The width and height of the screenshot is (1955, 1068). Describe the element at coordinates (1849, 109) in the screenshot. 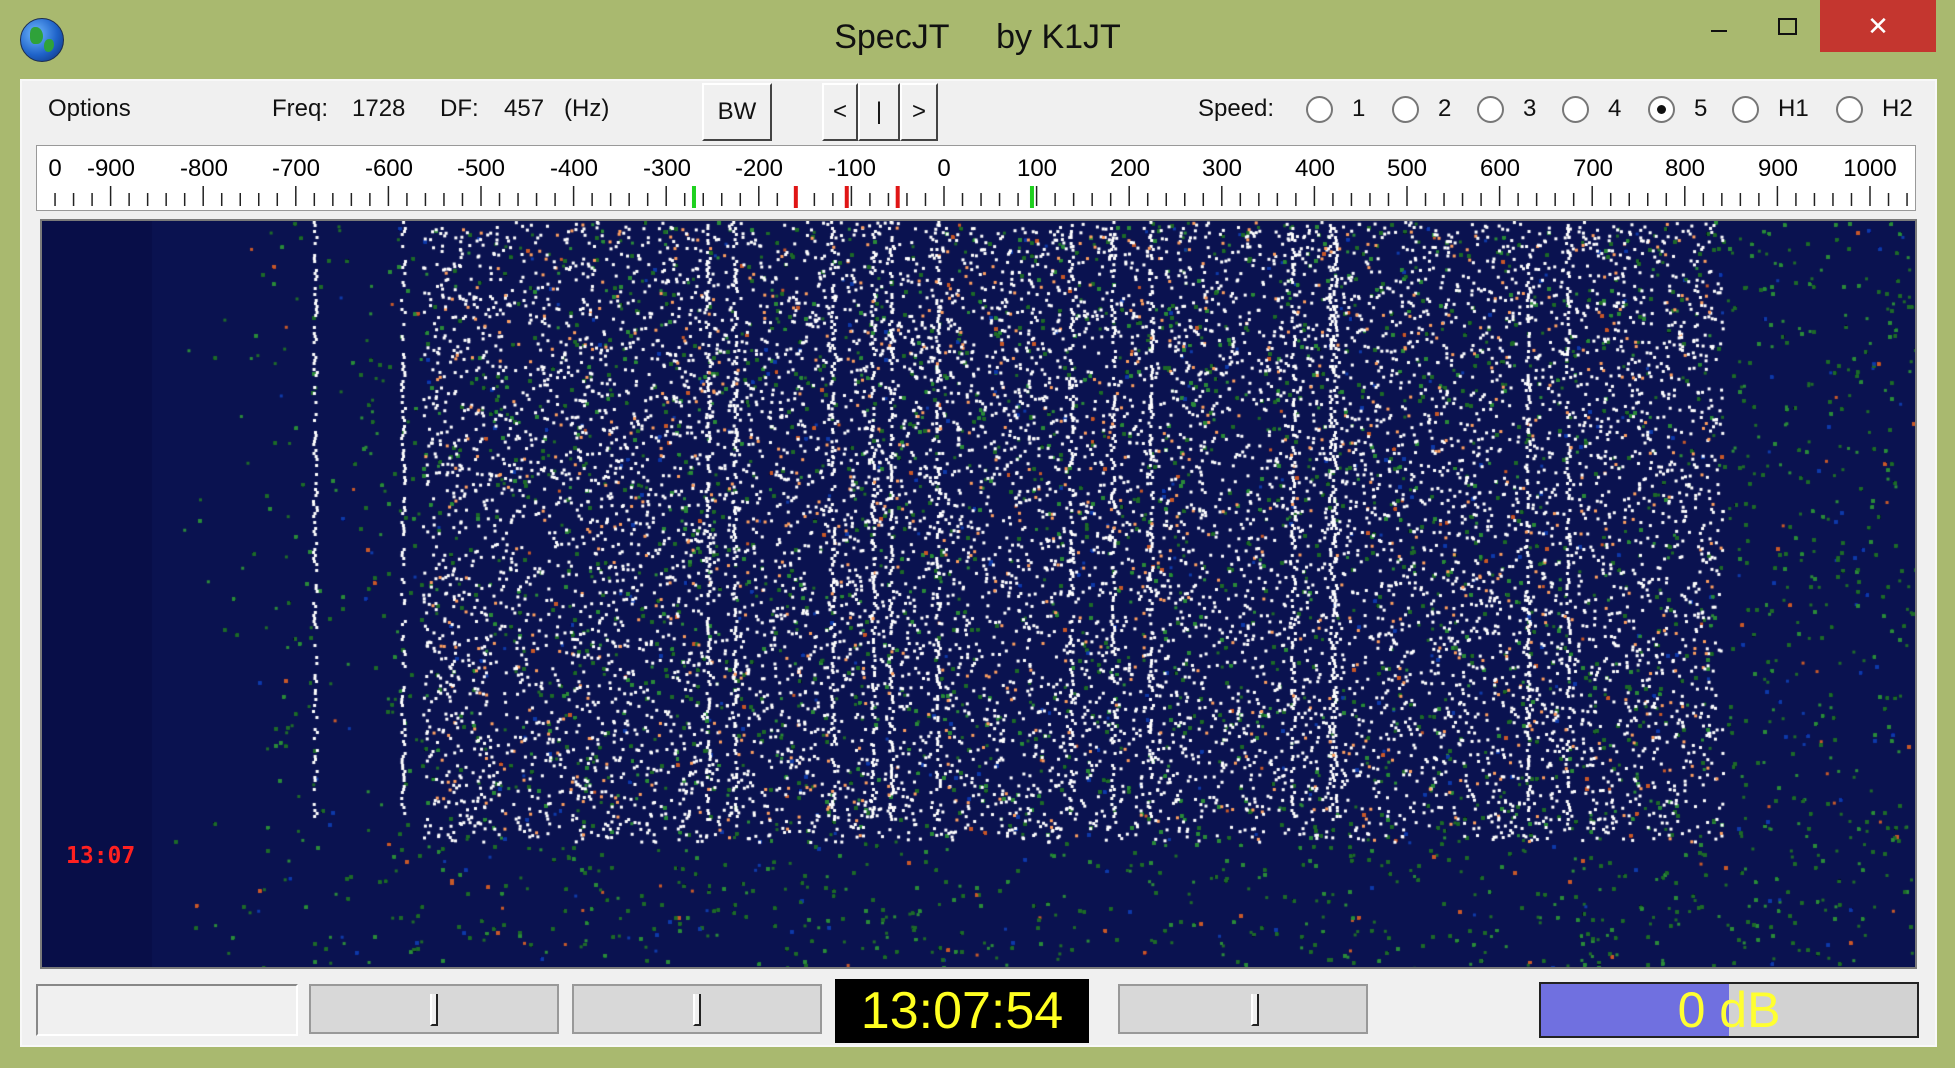

I see `speed-radio-h2` at that location.